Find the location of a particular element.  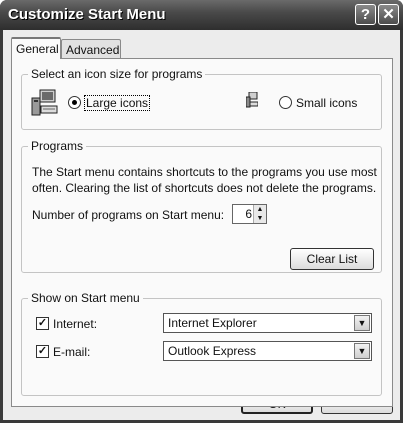

email-checkbox: ✓ is located at coordinates (42, 351).